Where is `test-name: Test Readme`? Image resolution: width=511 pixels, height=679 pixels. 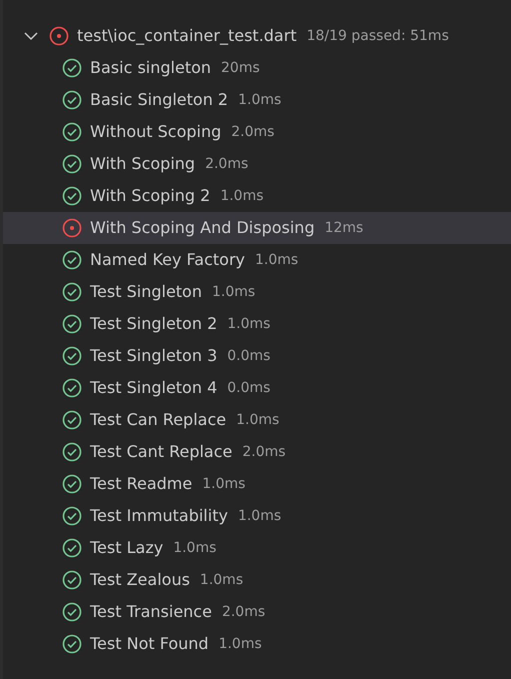 test-name: Test Readme is located at coordinates (141, 484).